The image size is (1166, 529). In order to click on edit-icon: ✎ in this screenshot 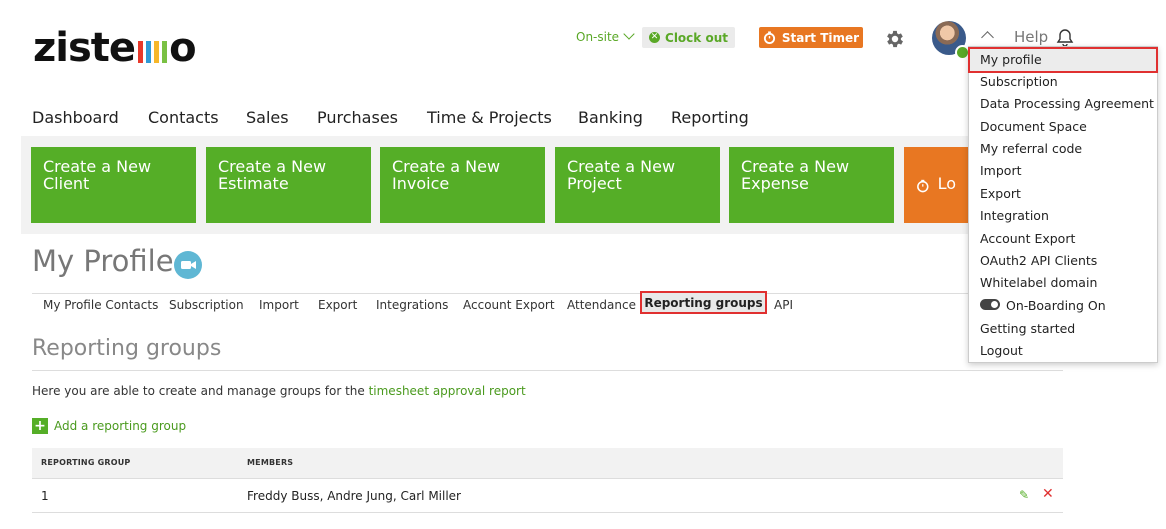, I will do `click(1024, 495)`.